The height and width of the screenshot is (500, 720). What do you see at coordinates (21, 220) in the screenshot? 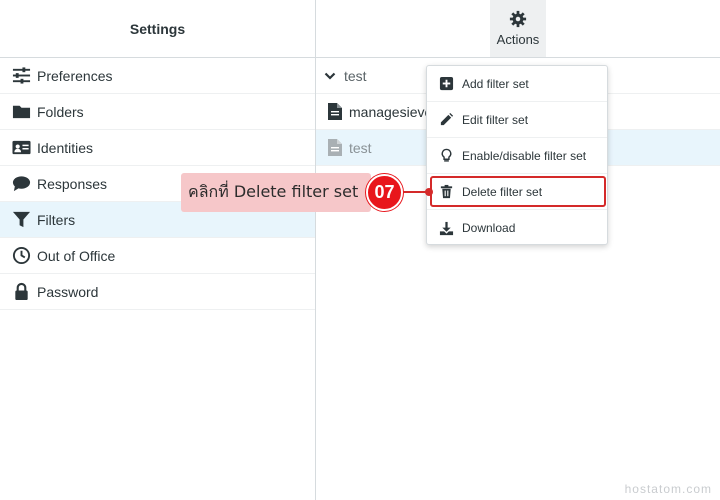
I see `filter-icon` at bounding box center [21, 220].